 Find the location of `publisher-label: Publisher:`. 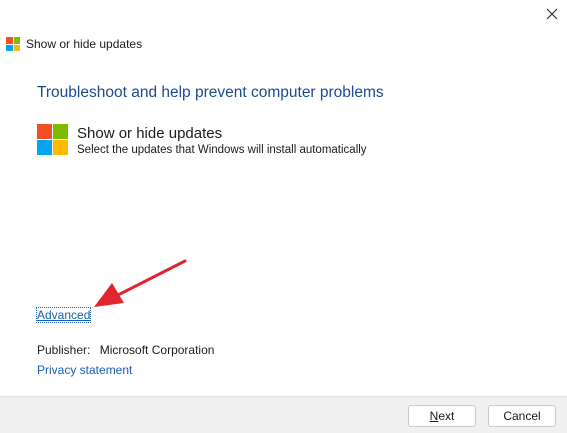

publisher-label: Publisher: is located at coordinates (64, 350).